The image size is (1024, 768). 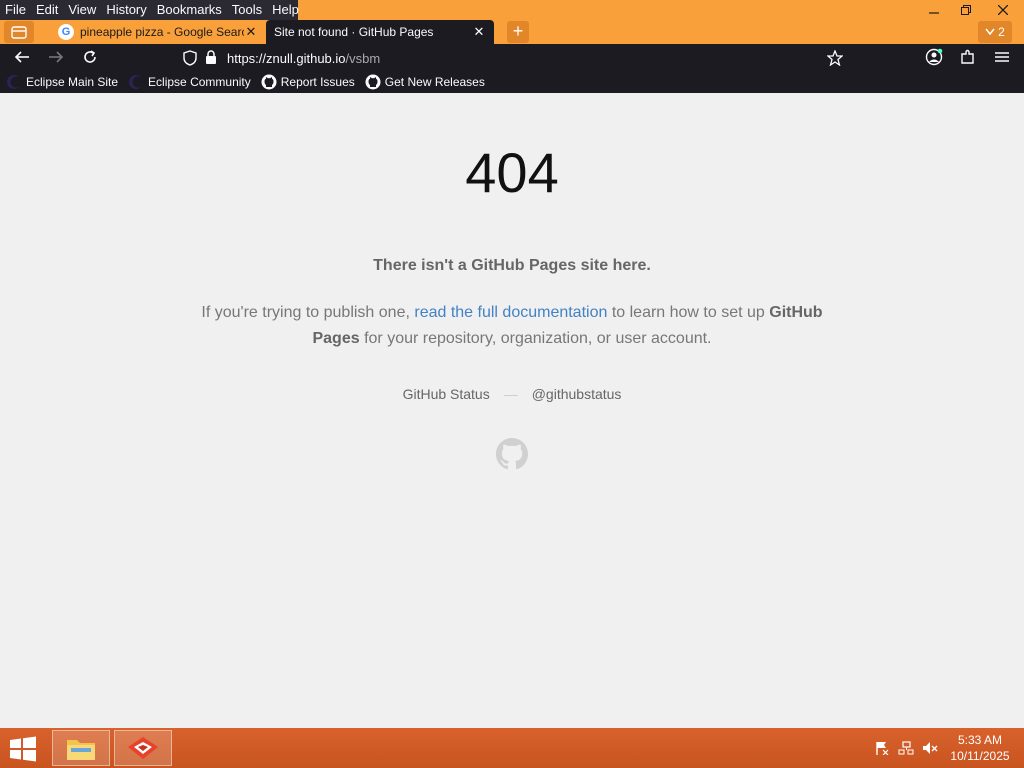 What do you see at coordinates (15, 10) in the screenshot?
I see `menu-file: File` at bounding box center [15, 10].